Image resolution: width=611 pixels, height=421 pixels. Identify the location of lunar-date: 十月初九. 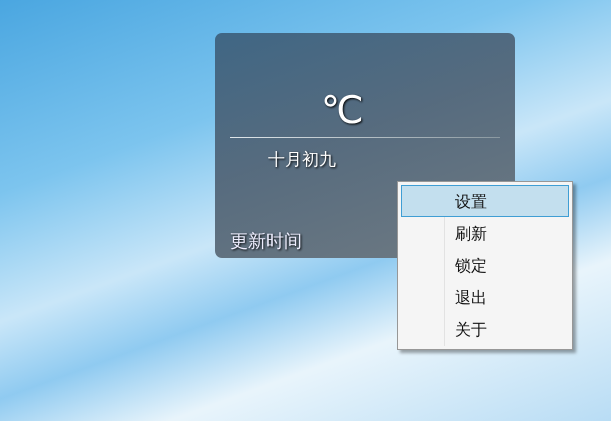
(302, 160).